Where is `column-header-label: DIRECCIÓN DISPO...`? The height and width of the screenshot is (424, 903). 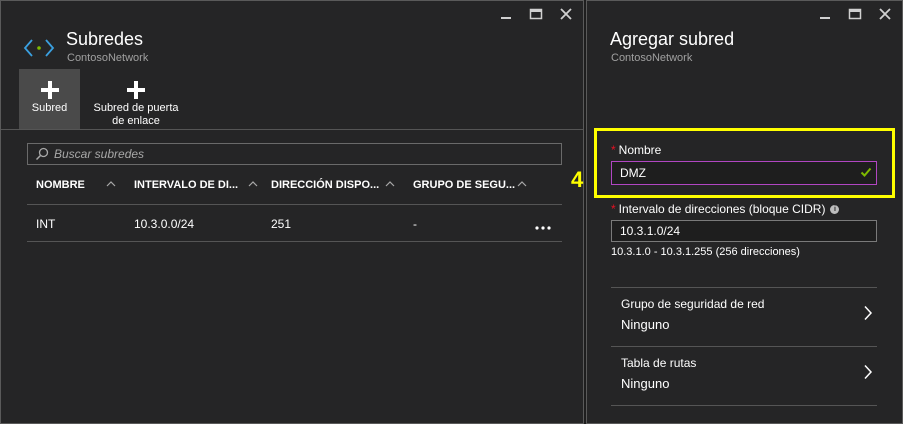 column-header-label: DIRECCIÓN DISPO... is located at coordinates (325, 185).